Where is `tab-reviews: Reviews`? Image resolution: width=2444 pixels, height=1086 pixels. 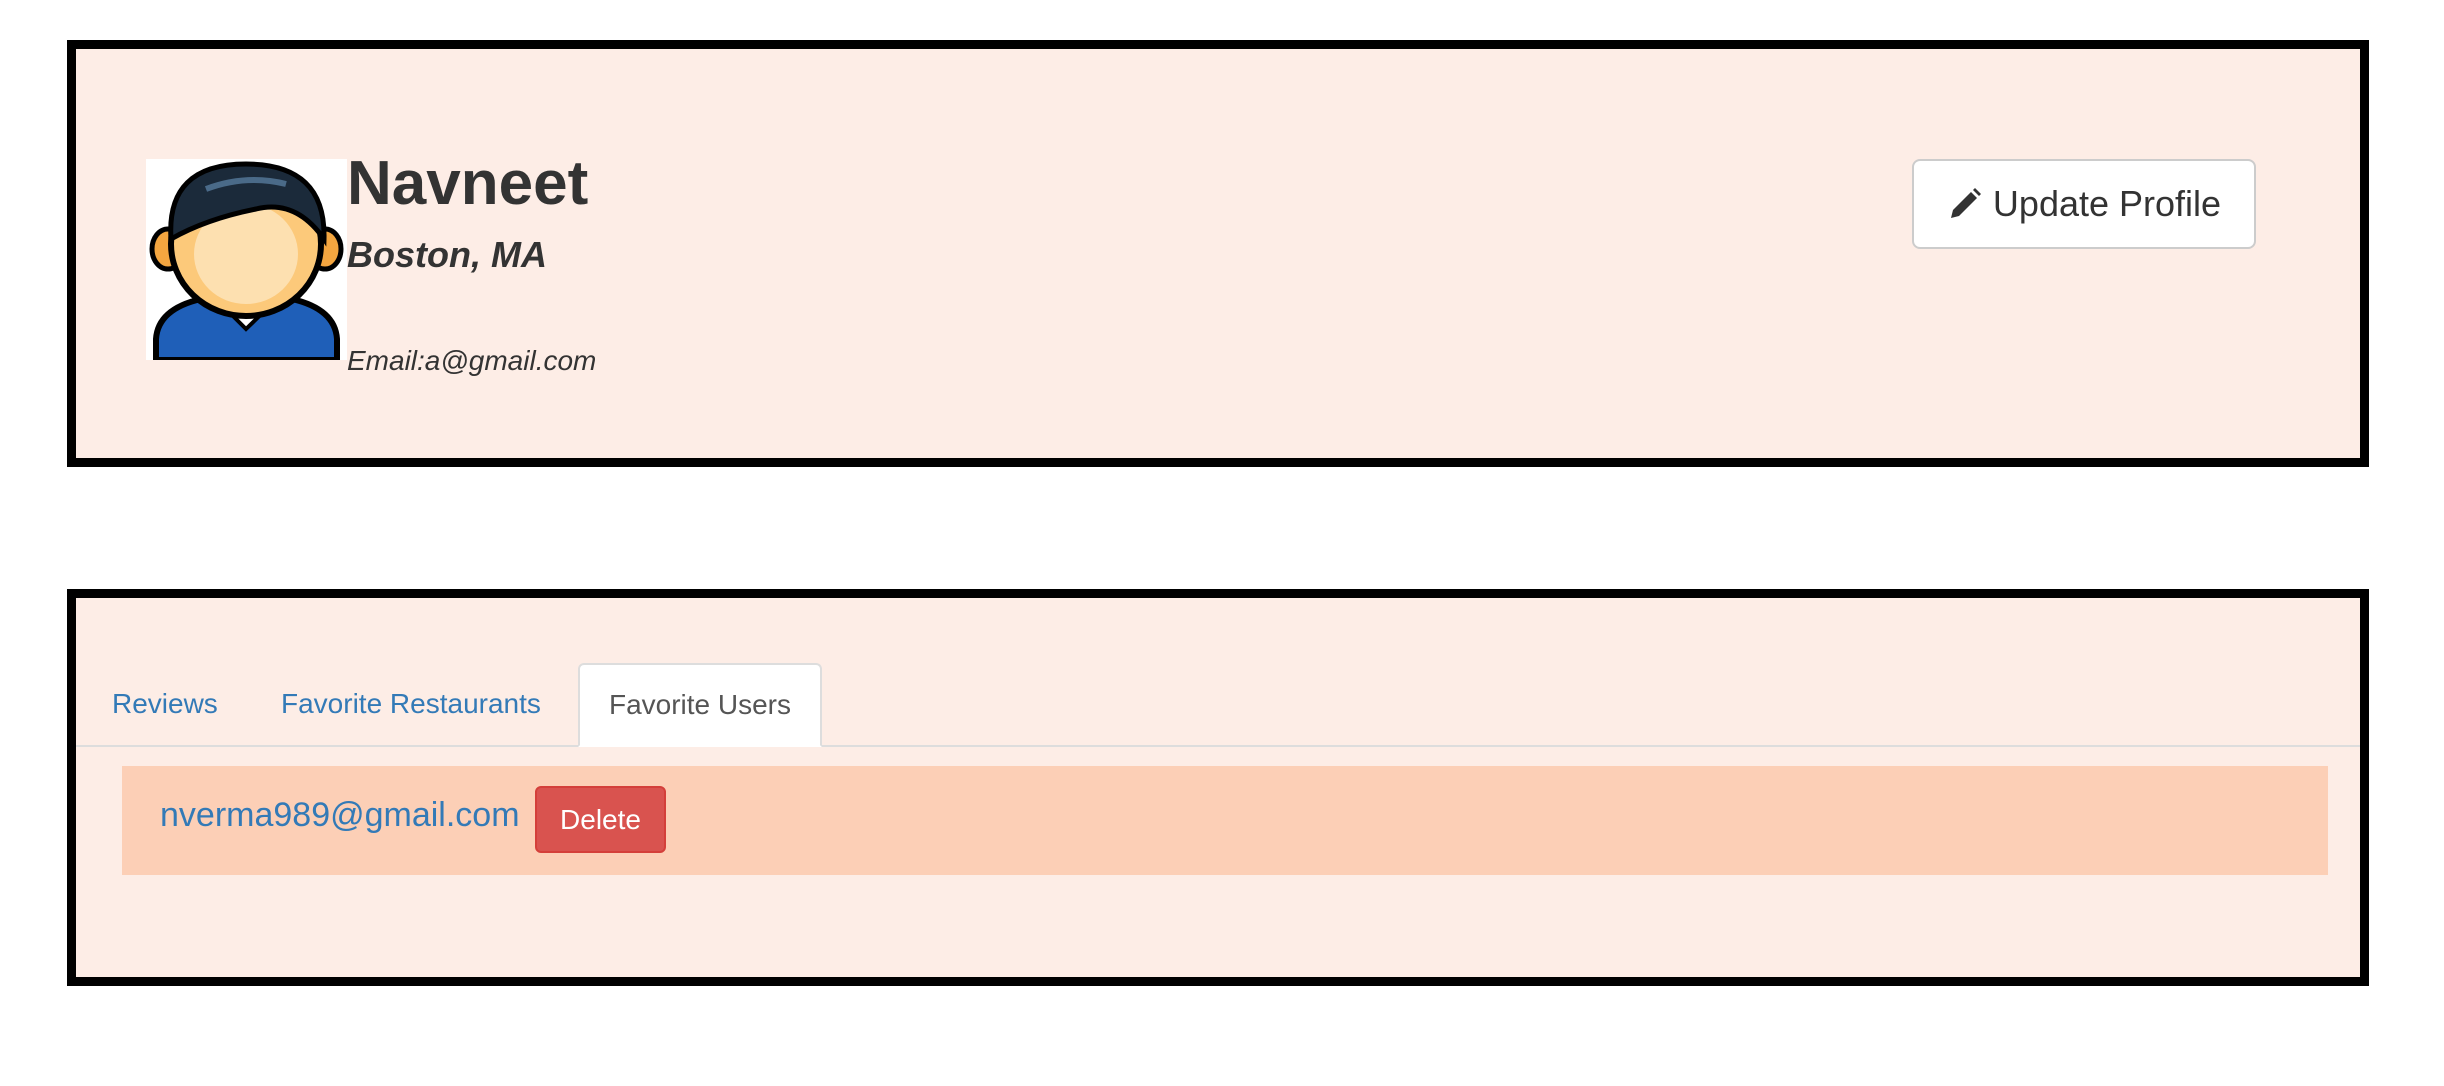 tab-reviews: Reviews is located at coordinates (165, 704).